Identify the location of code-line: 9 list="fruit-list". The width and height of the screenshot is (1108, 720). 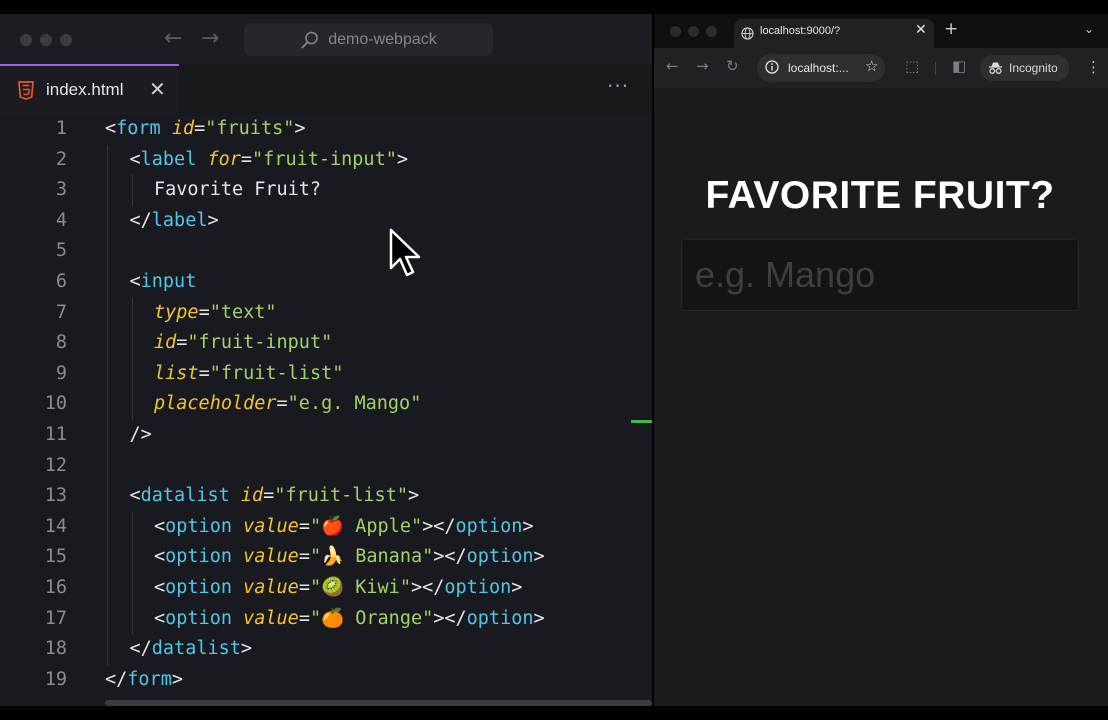
(326, 374).